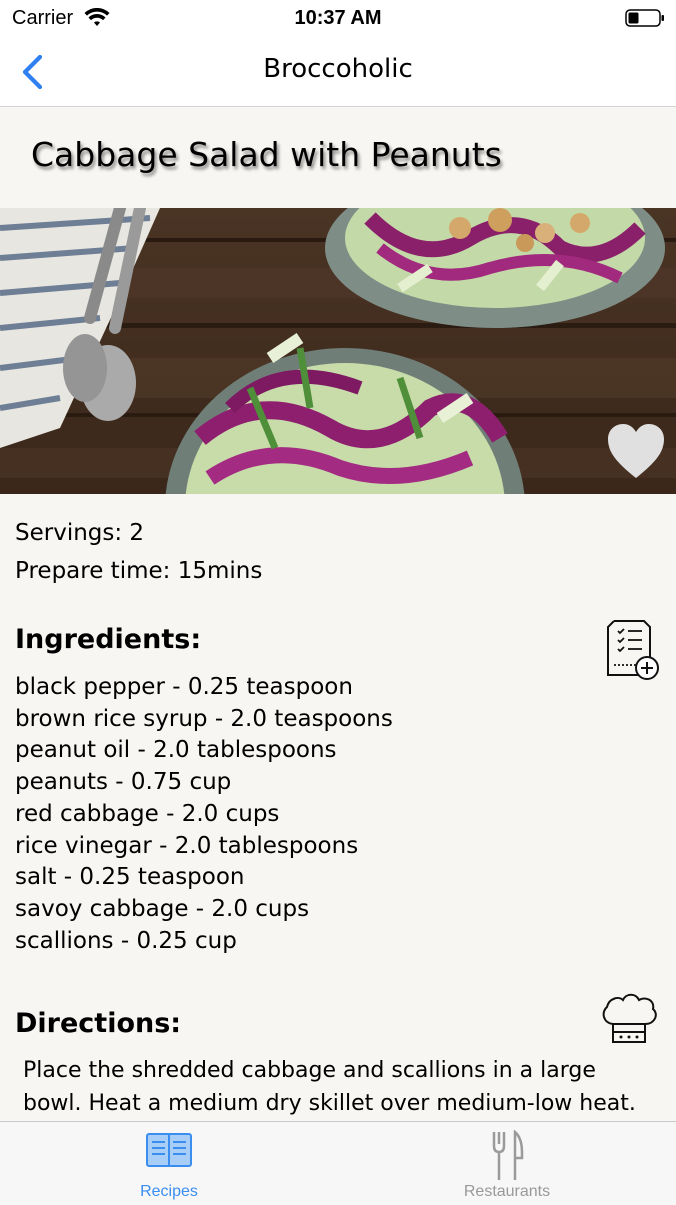 Image resolution: width=676 pixels, height=1205 pixels. What do you see at coordinates (338, 69) in the screenshot?
I see `nav-title: Broccoholic` at bounding box center [338, 69].